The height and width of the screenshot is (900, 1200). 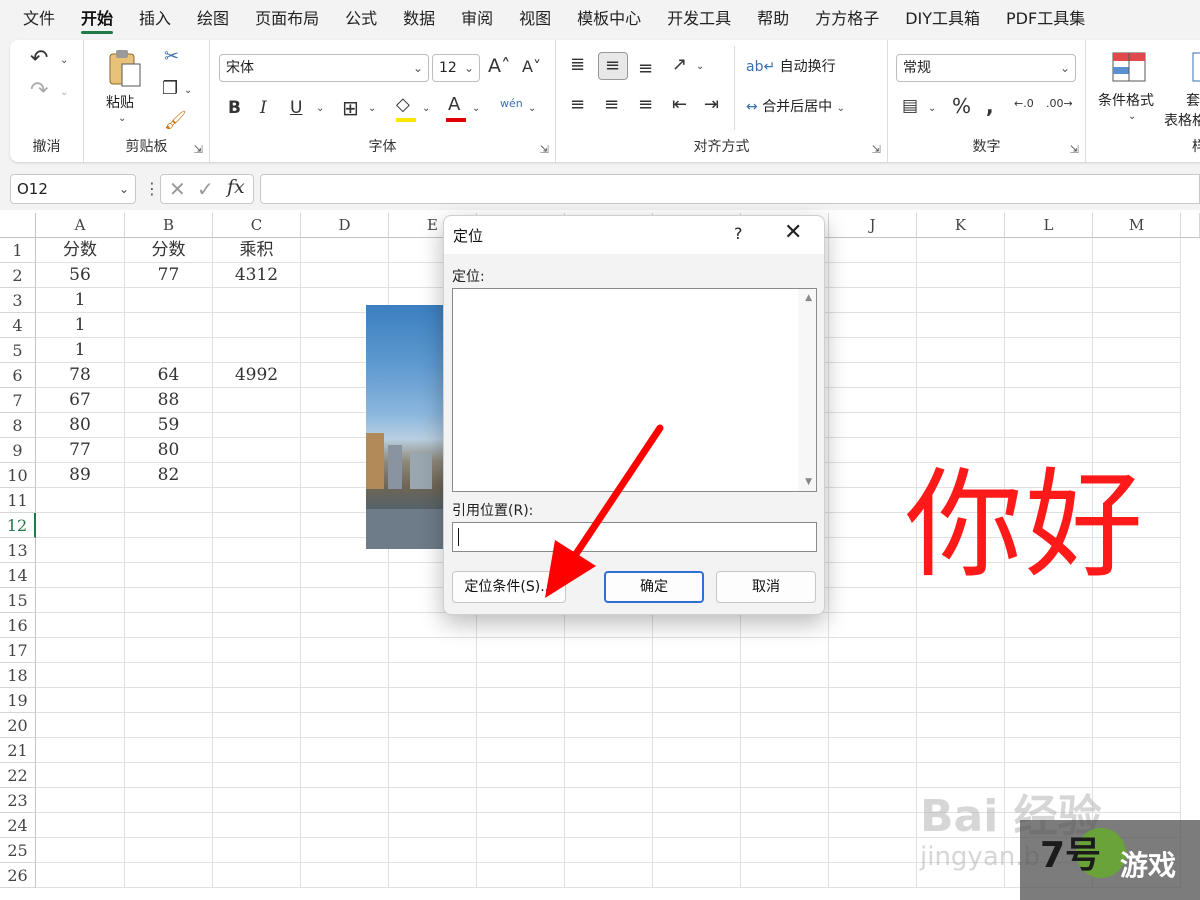 I want to click on cell-d26, so click(x=345, y=875).